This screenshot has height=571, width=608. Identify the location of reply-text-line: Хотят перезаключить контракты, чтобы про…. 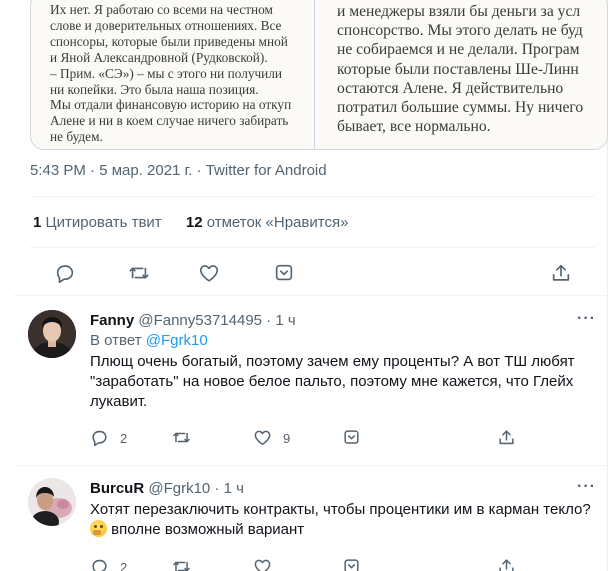
(340, 509).